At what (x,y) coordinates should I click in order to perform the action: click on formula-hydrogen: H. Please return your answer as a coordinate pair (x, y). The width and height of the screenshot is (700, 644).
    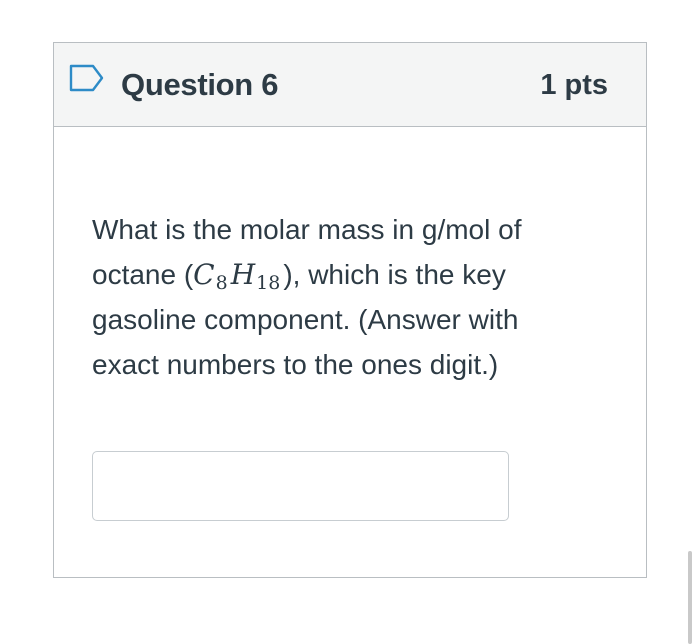
    Looking at the image, I should click on (243, 274).